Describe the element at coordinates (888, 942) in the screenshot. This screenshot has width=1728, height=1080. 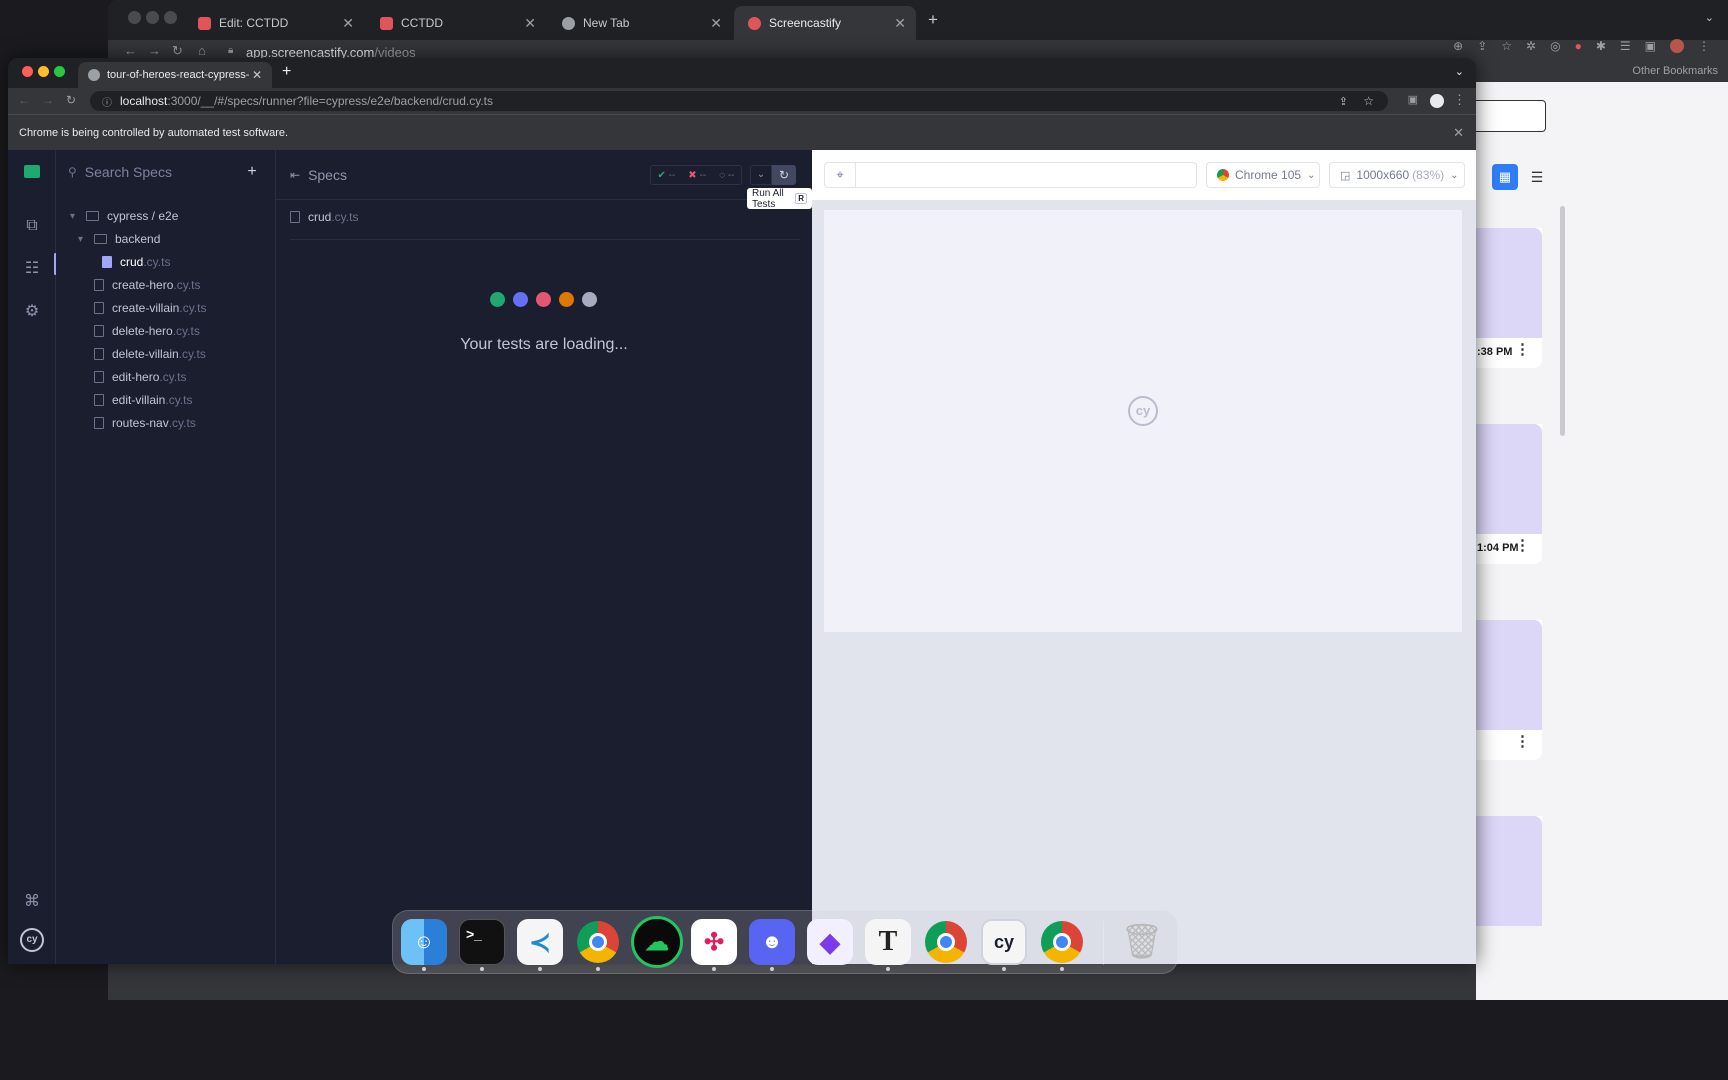
I see `typora-icon: T` at that location.